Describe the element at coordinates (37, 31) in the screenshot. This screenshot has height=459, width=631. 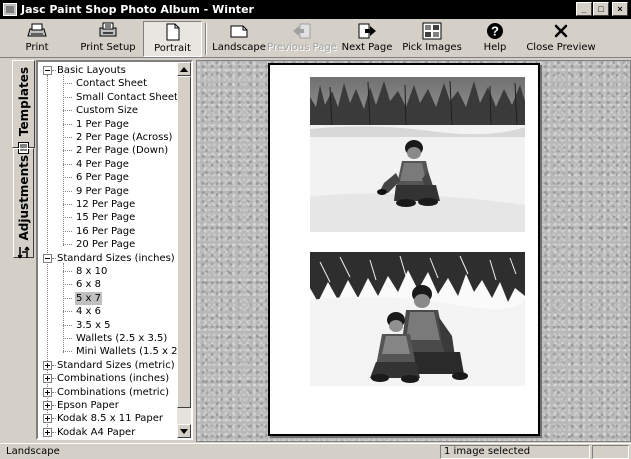
I see `print-icon` at that location.